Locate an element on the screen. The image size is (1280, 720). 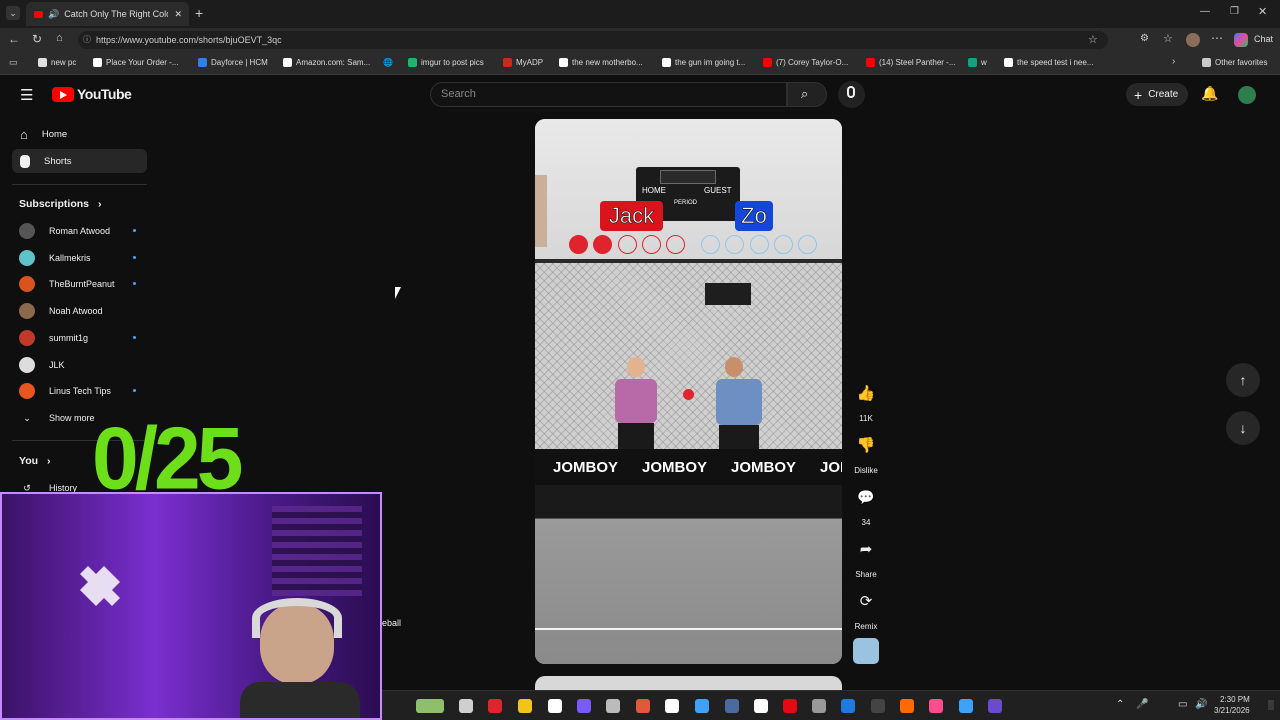
opera-icon is located at coordinates (495, 706).